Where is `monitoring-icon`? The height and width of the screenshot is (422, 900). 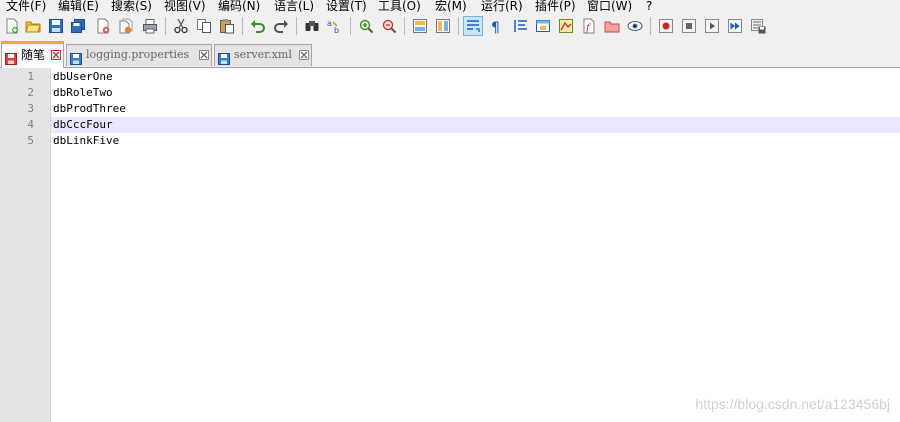
monitoring-icon is located at coordinates (635, 26).